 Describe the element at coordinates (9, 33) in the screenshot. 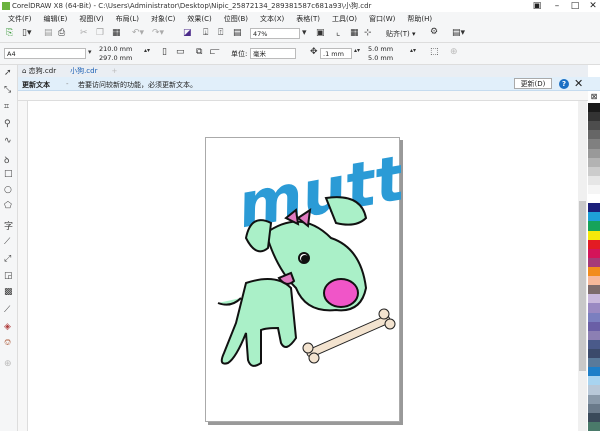

I see `new-icon: ⎘` at that location.